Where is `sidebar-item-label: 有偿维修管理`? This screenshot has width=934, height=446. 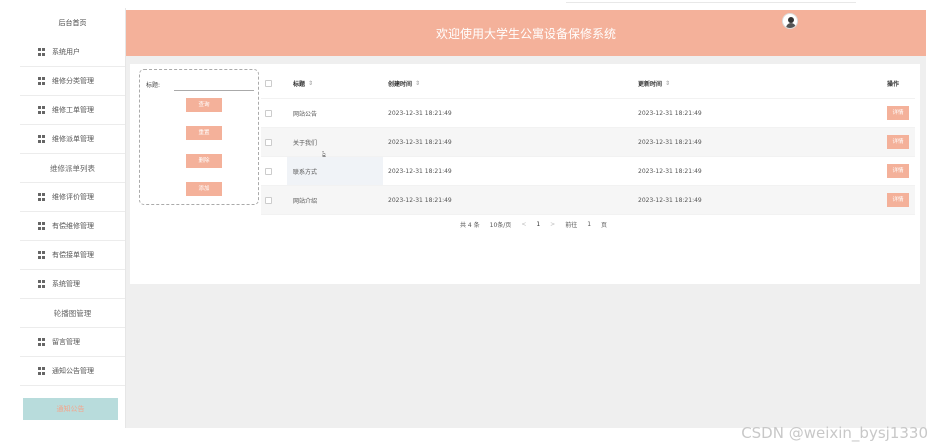
sidebar-item-label: 有偿维修管理 is located at coordinates (73, 226).